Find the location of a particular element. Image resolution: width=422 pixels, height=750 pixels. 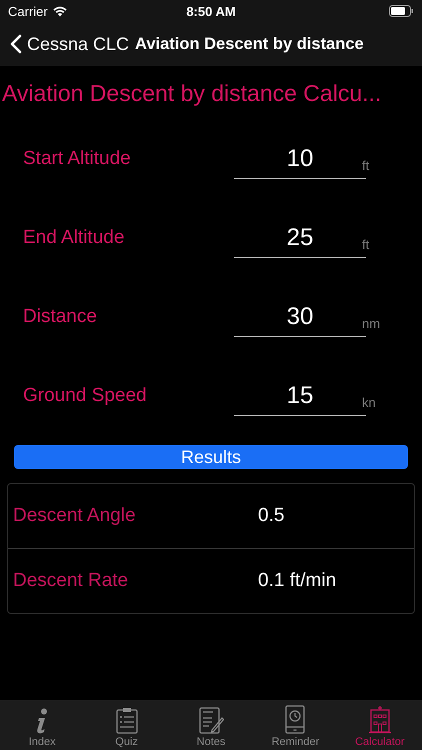

results-button: Results is located at coordinates (211, 457).